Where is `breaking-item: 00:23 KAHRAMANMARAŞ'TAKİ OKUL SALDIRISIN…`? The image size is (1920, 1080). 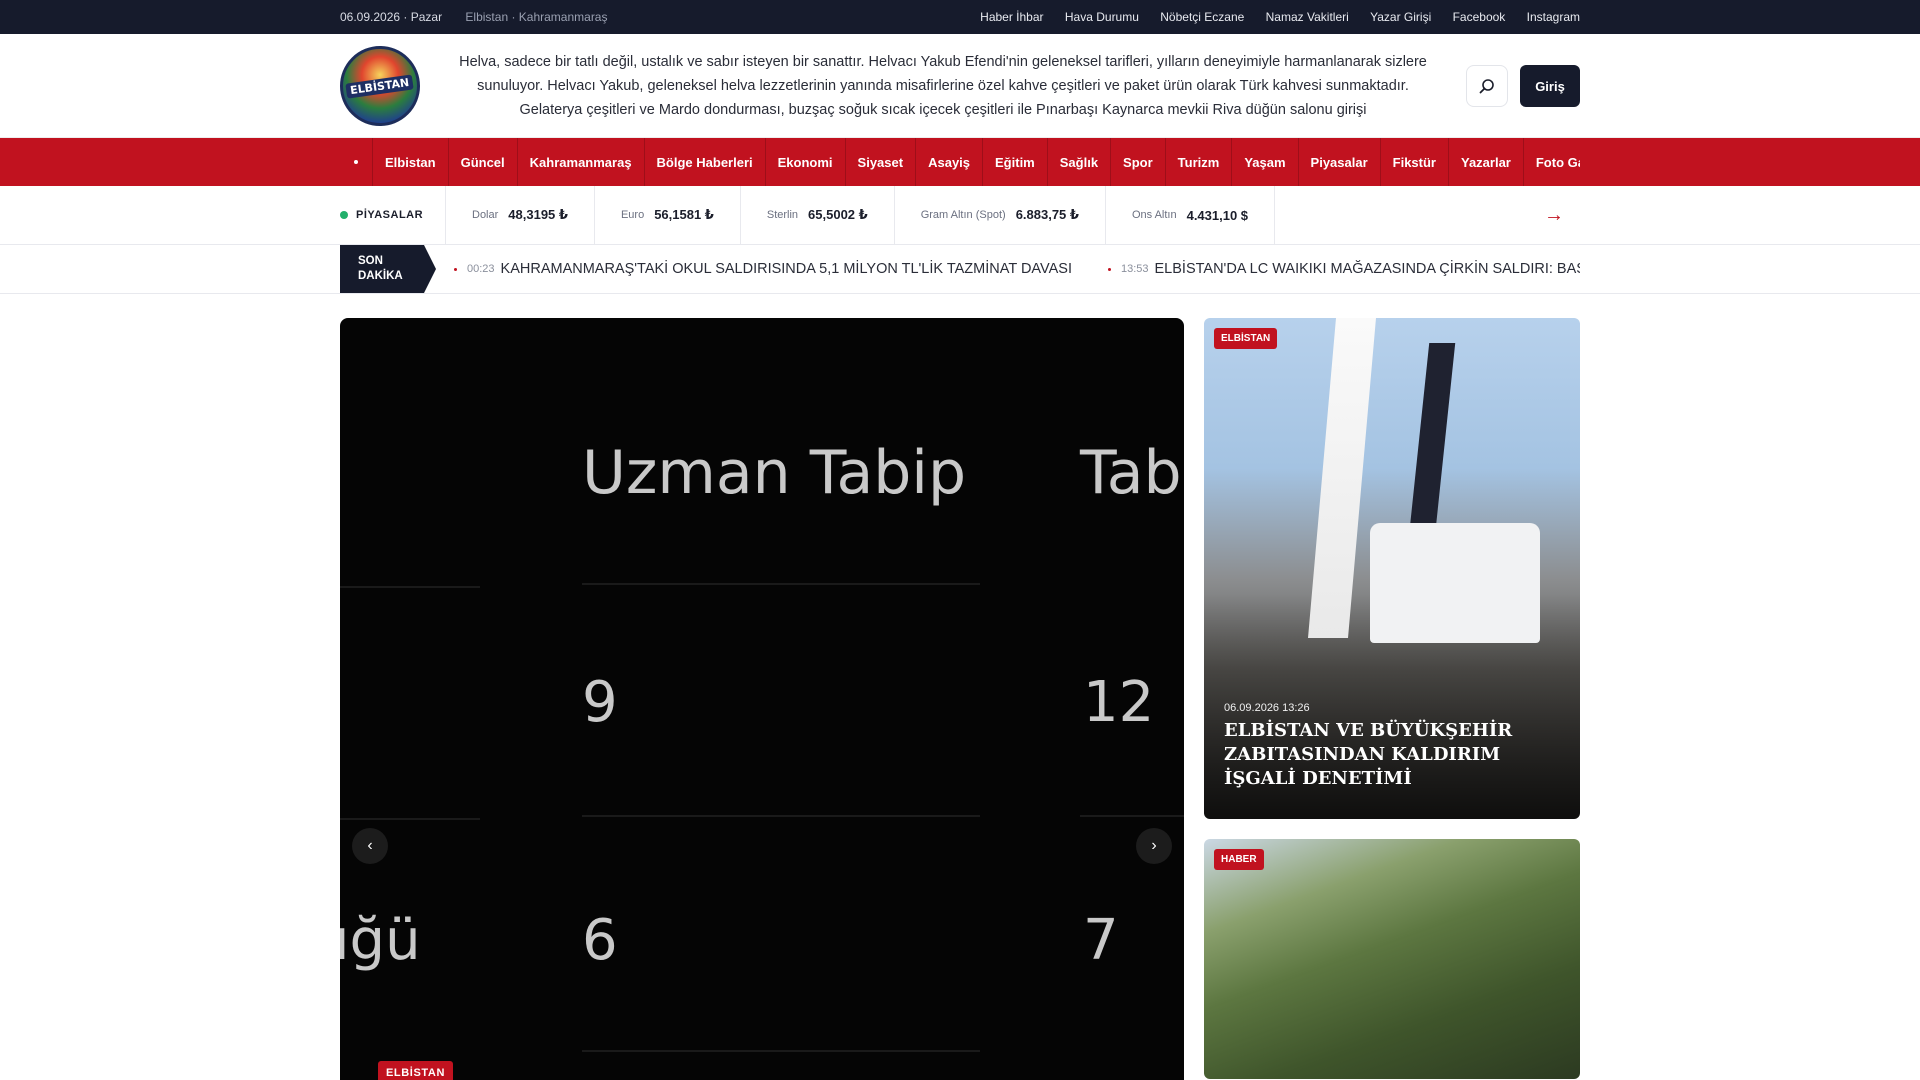
breaking-item: 00:23 KAHRAMANMARAŞ'TAKİ OKUL SALDIRISIN… is located at coordinates (763, 269).